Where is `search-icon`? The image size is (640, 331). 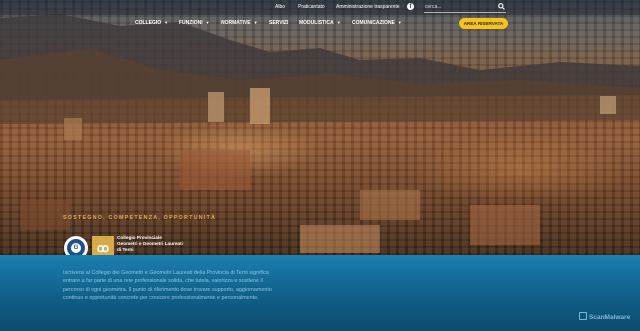
search-icon is located at coordinates (501, 6).